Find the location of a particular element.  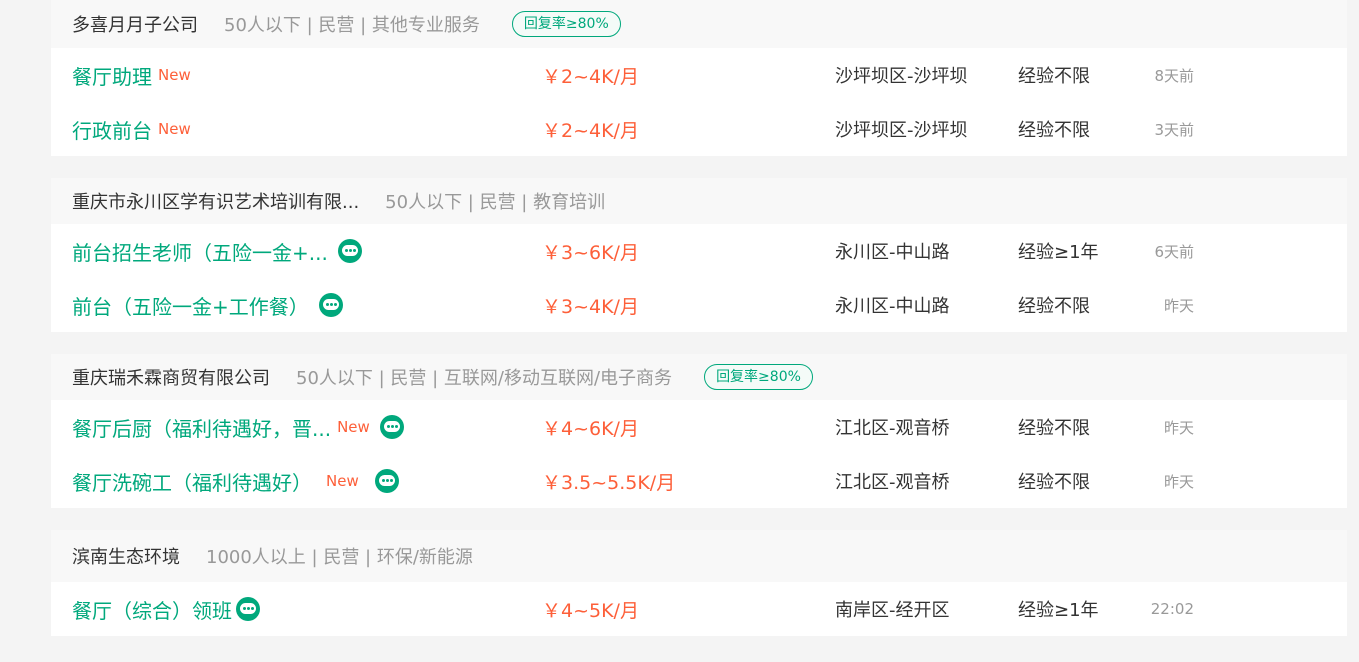

job-salary: ￥3.5~5.5K/月 is located at coordinates (609, 482).